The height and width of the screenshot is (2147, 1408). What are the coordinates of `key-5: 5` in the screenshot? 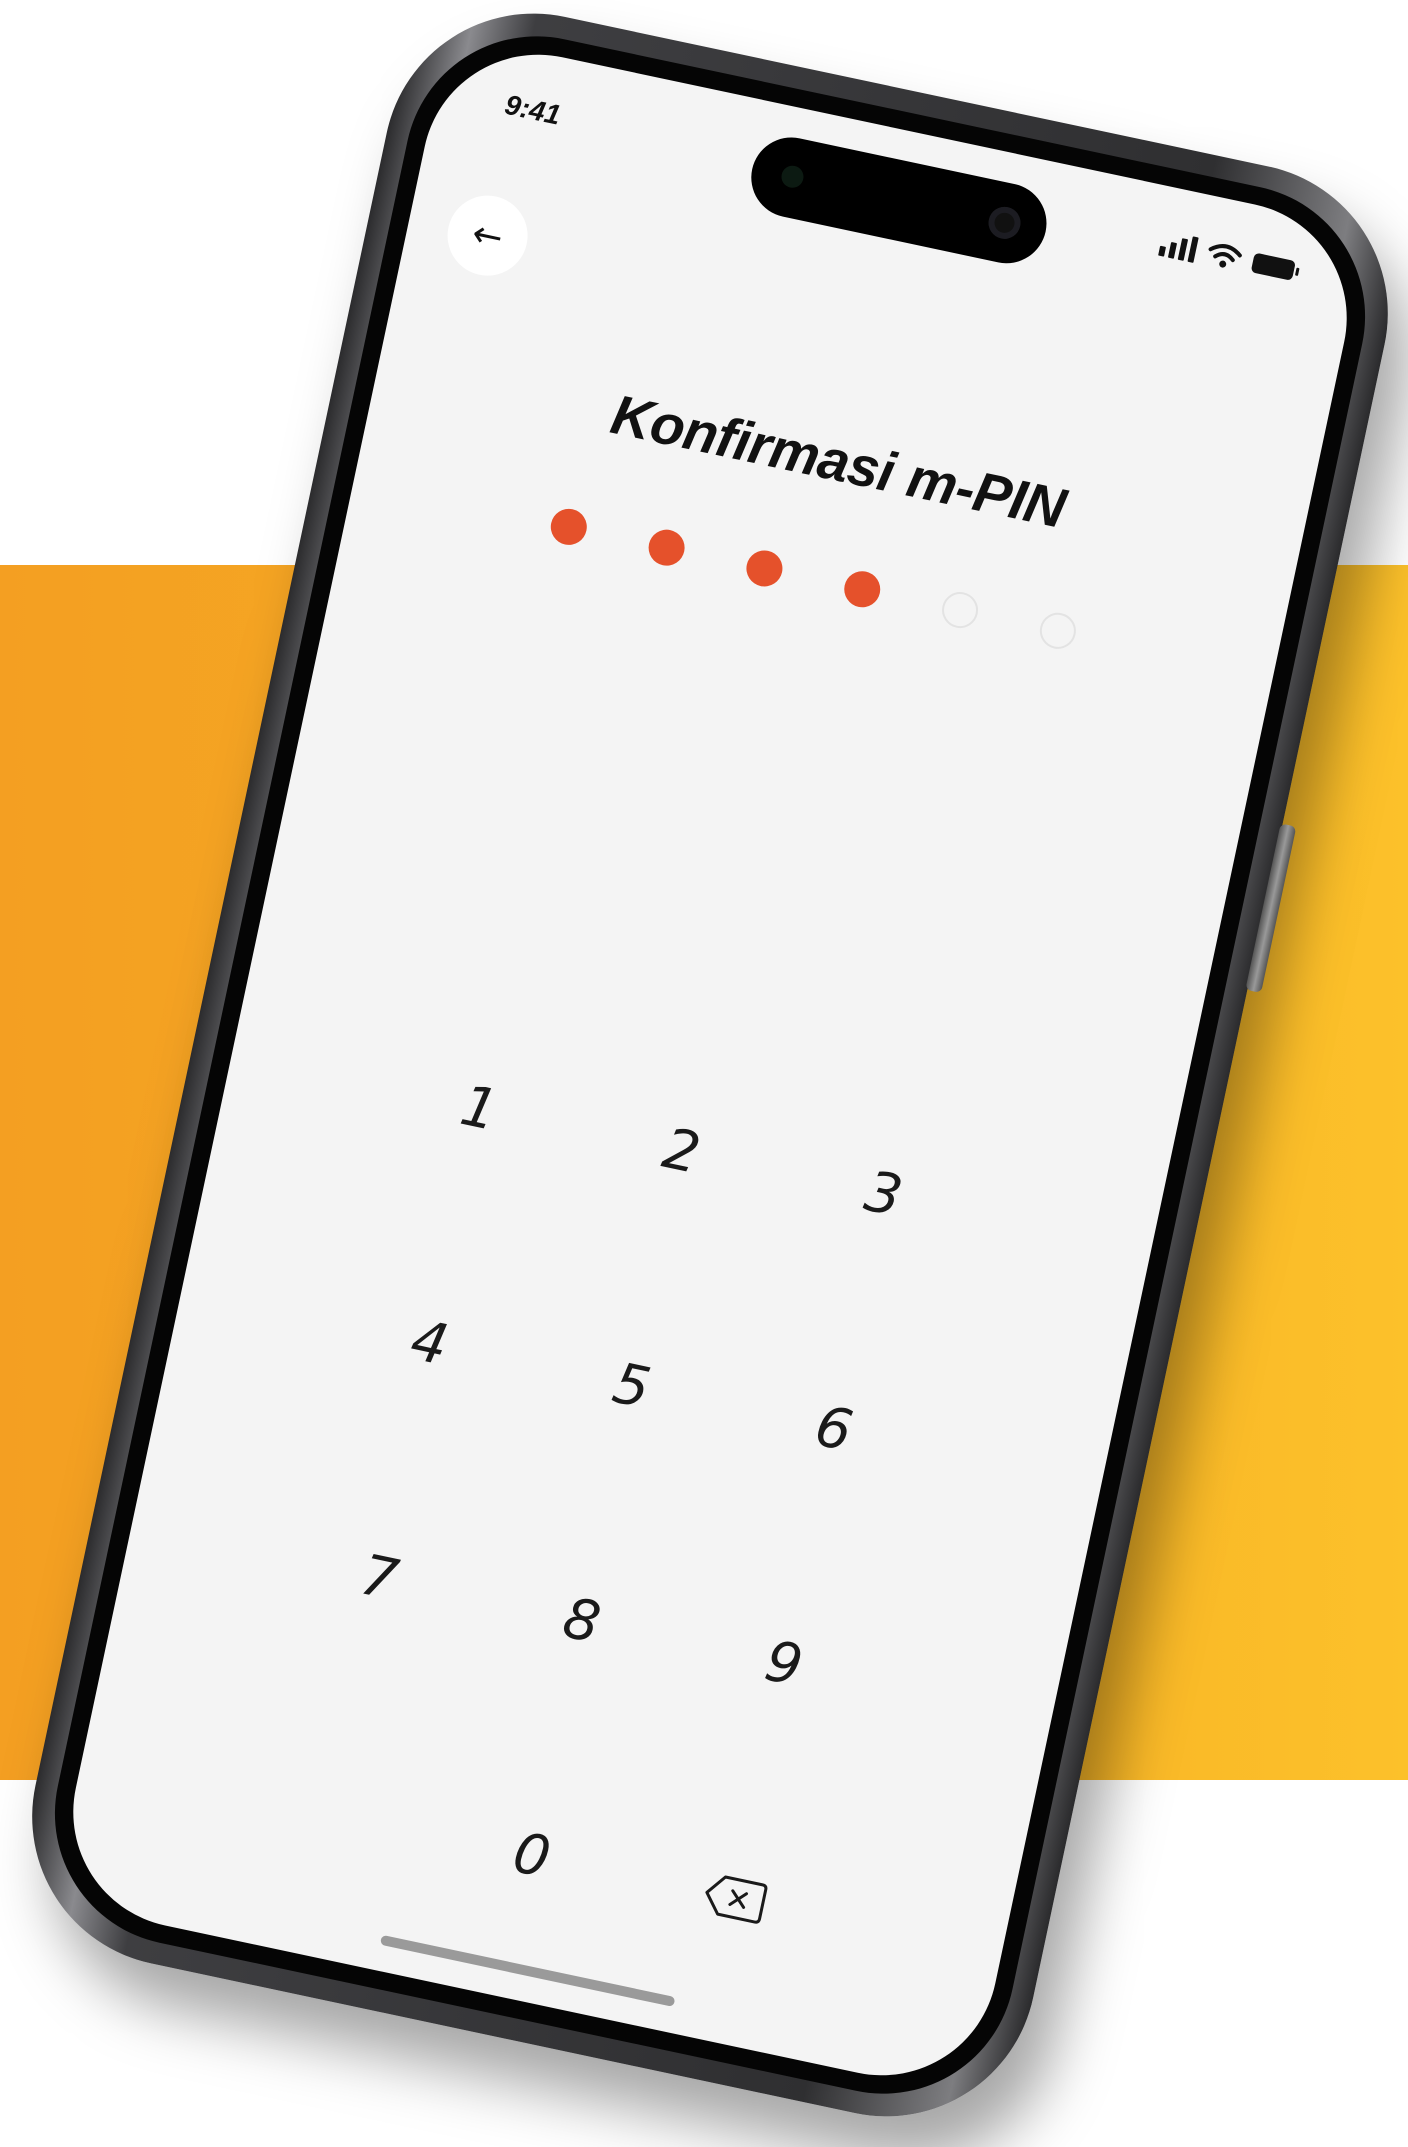 It's located at (631, 1385).